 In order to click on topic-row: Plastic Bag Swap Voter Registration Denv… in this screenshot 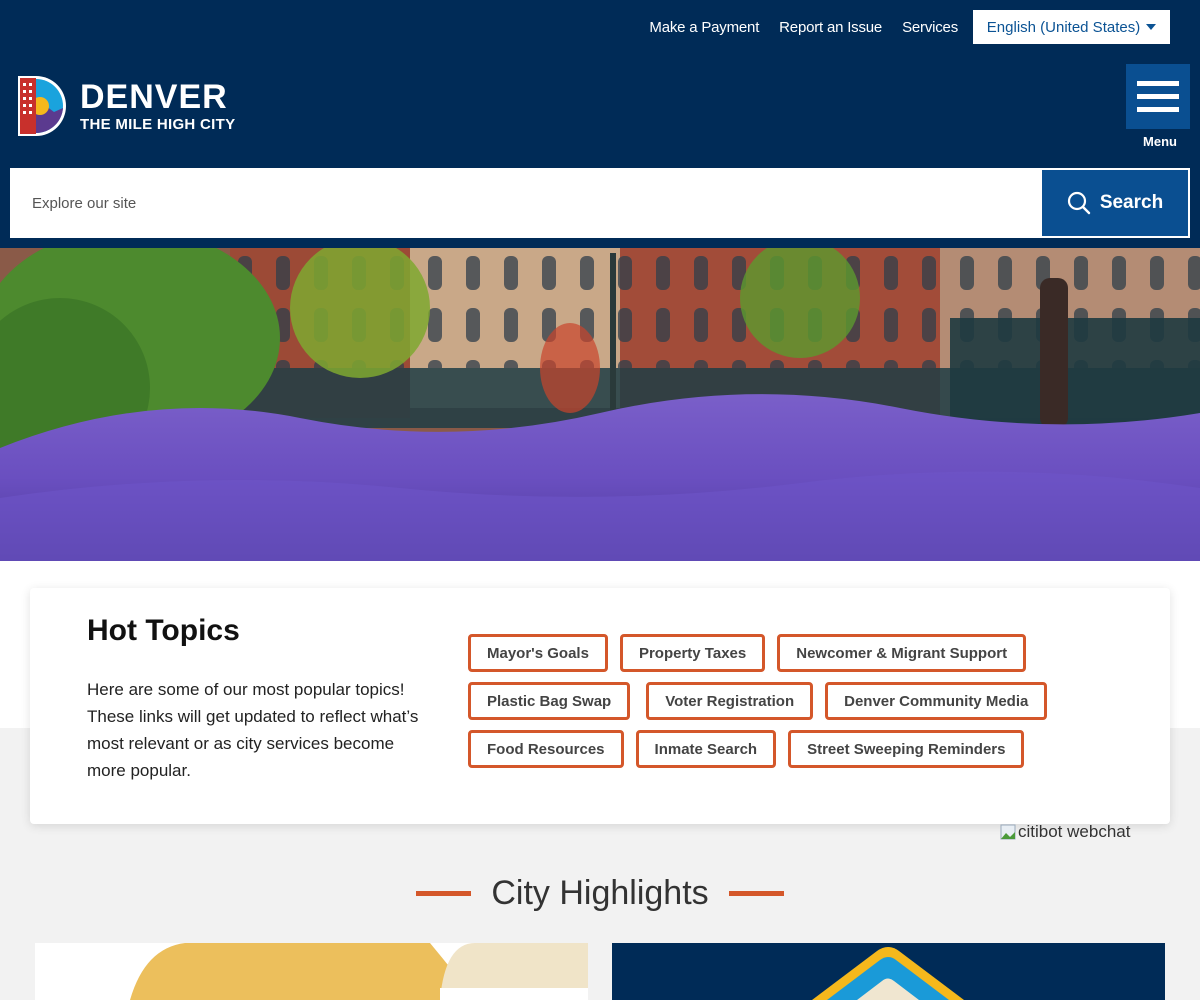, I will do `click(793, 701)`.